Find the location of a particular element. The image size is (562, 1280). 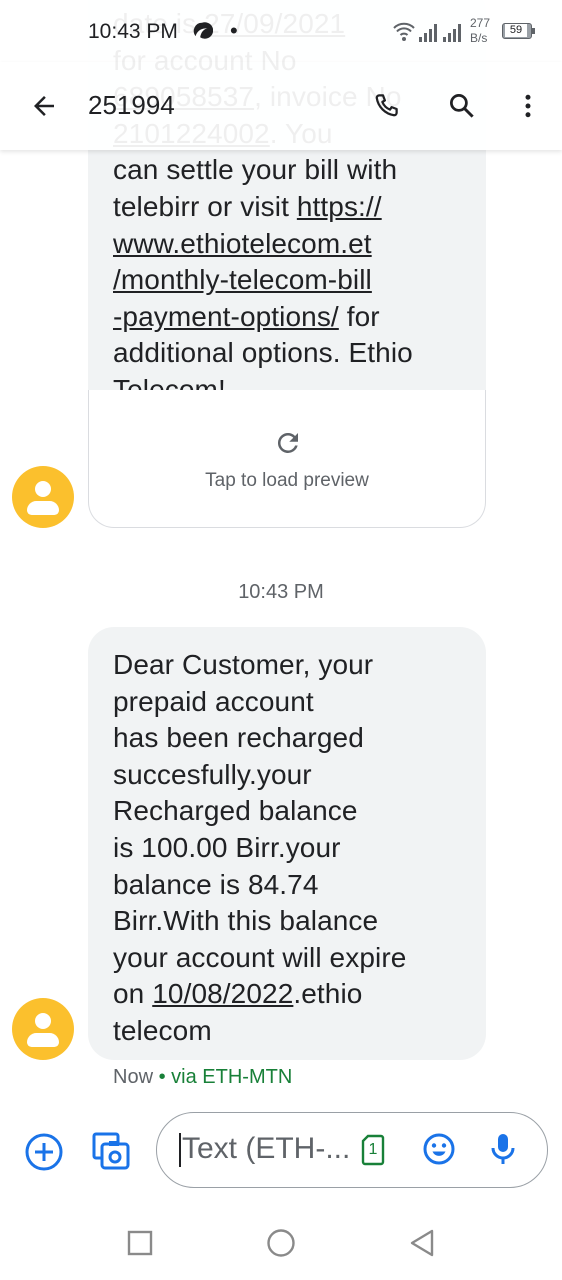

back-arrow-icon is located at coordinates (44, 106).